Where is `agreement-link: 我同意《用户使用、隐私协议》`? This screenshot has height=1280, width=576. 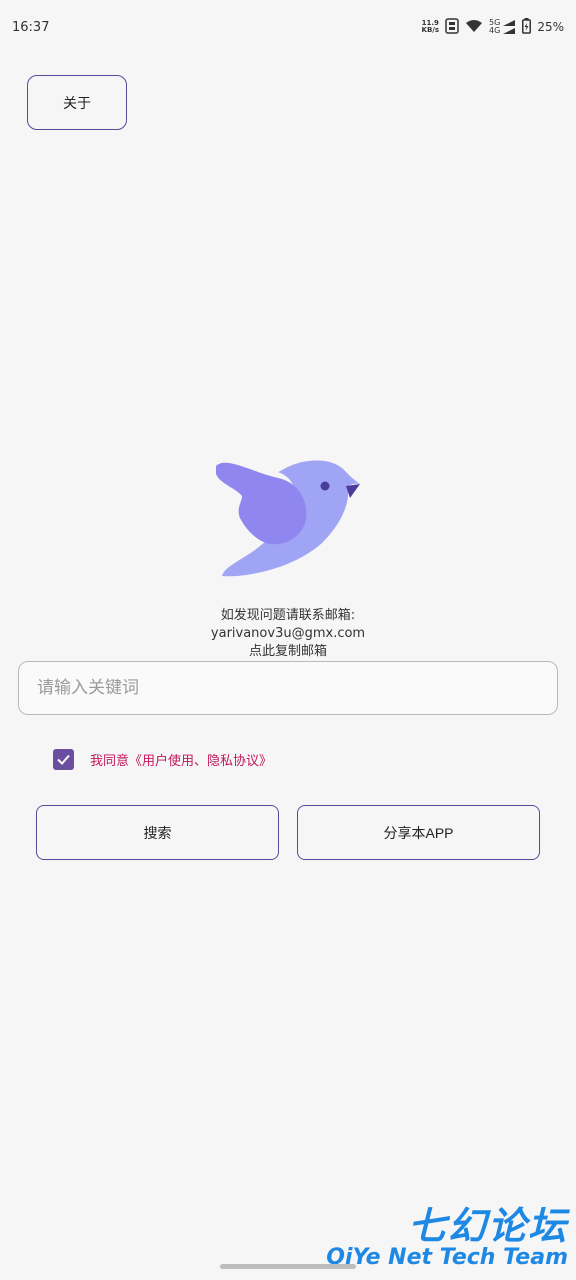 agreement-link: 我同意《用户使用、隐私协议》 is located at coordinates (181, 759).